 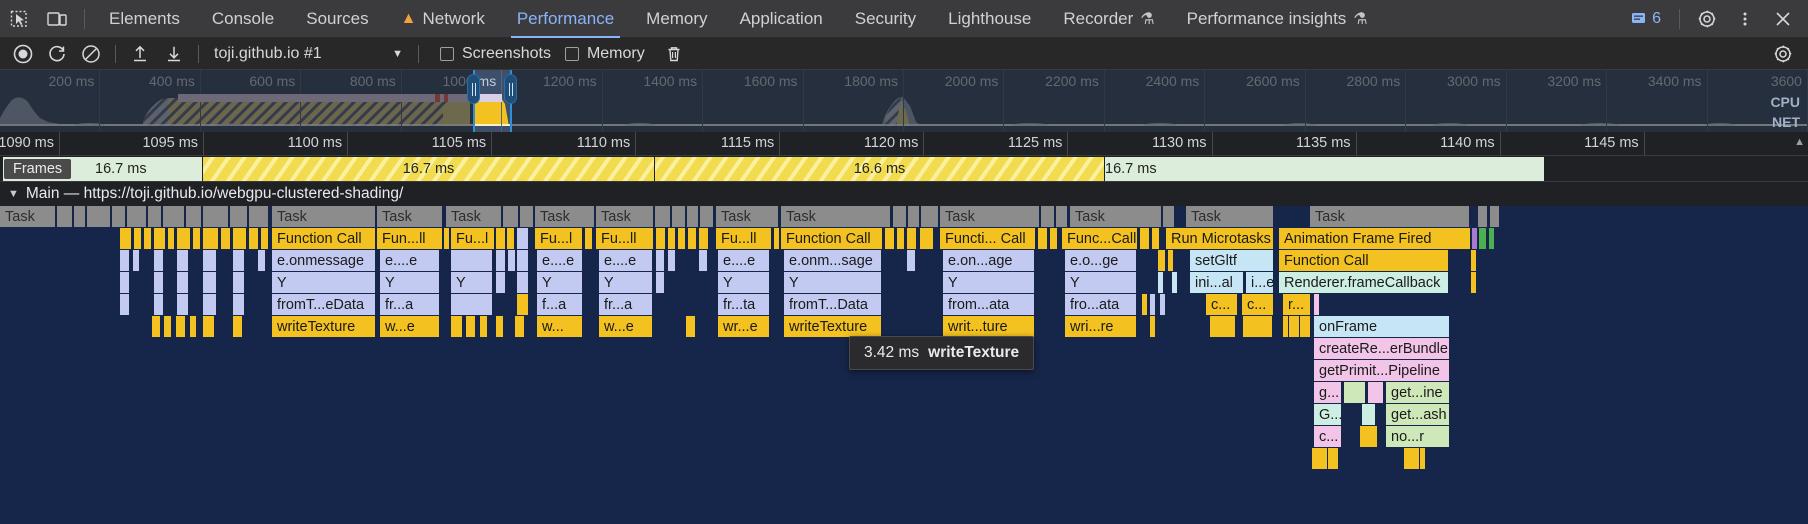 What do you see at coordinates (57, 19) in the screenshot?
I see `device-toolbar-icon` at bounding box center [57, 19].